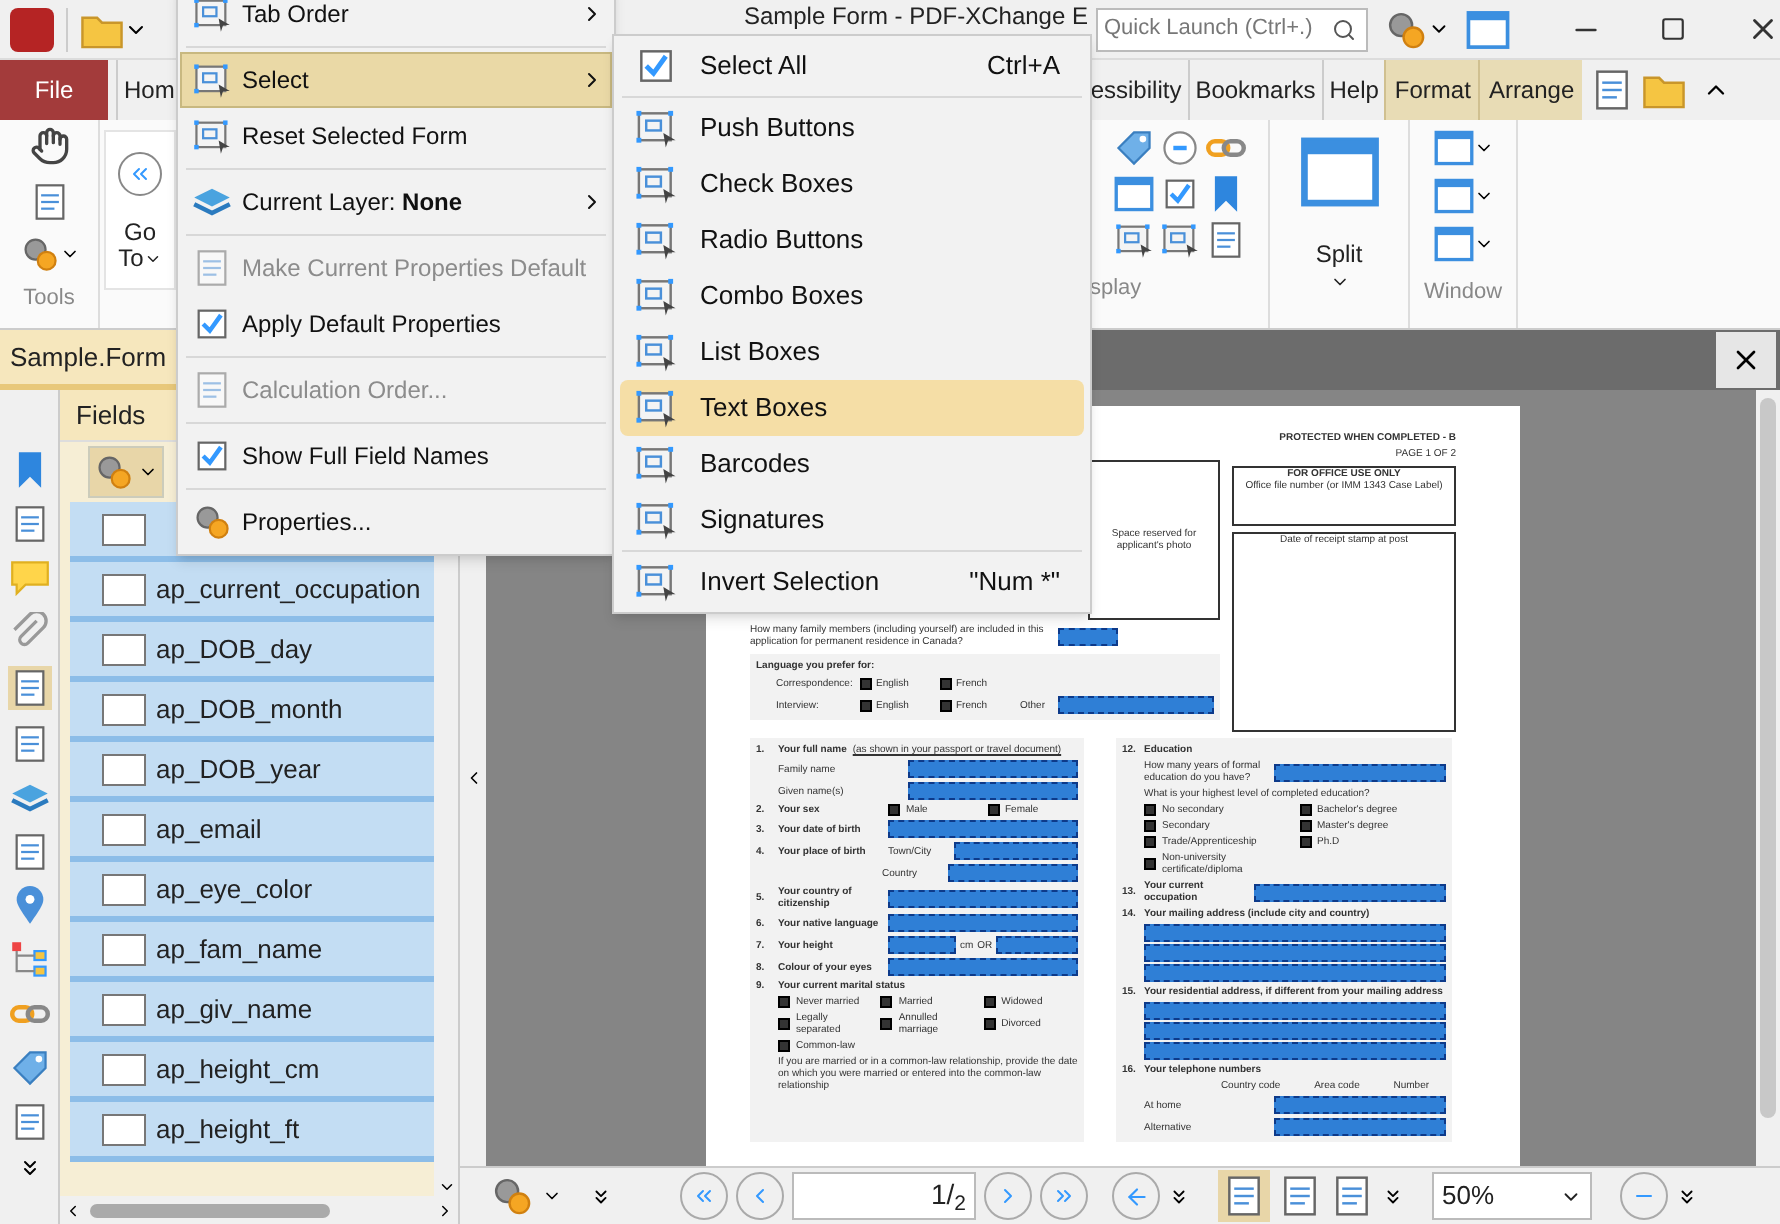 Image resolution: width=1780 pixels, height=1224 pixels. I want to click on ribbon-tab: File, so click(54, 90).